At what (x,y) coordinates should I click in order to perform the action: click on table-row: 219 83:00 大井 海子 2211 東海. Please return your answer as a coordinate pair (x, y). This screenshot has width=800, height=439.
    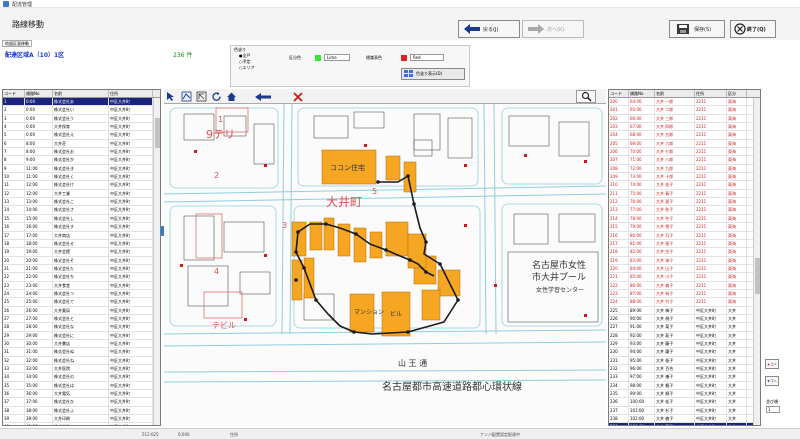
    Looking at the image, I should click on (684, 260).